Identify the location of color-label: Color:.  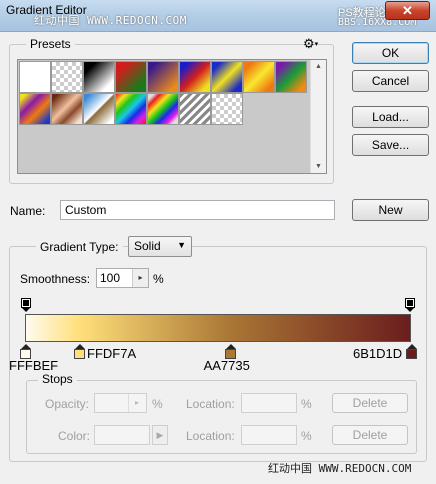
(74, 436).